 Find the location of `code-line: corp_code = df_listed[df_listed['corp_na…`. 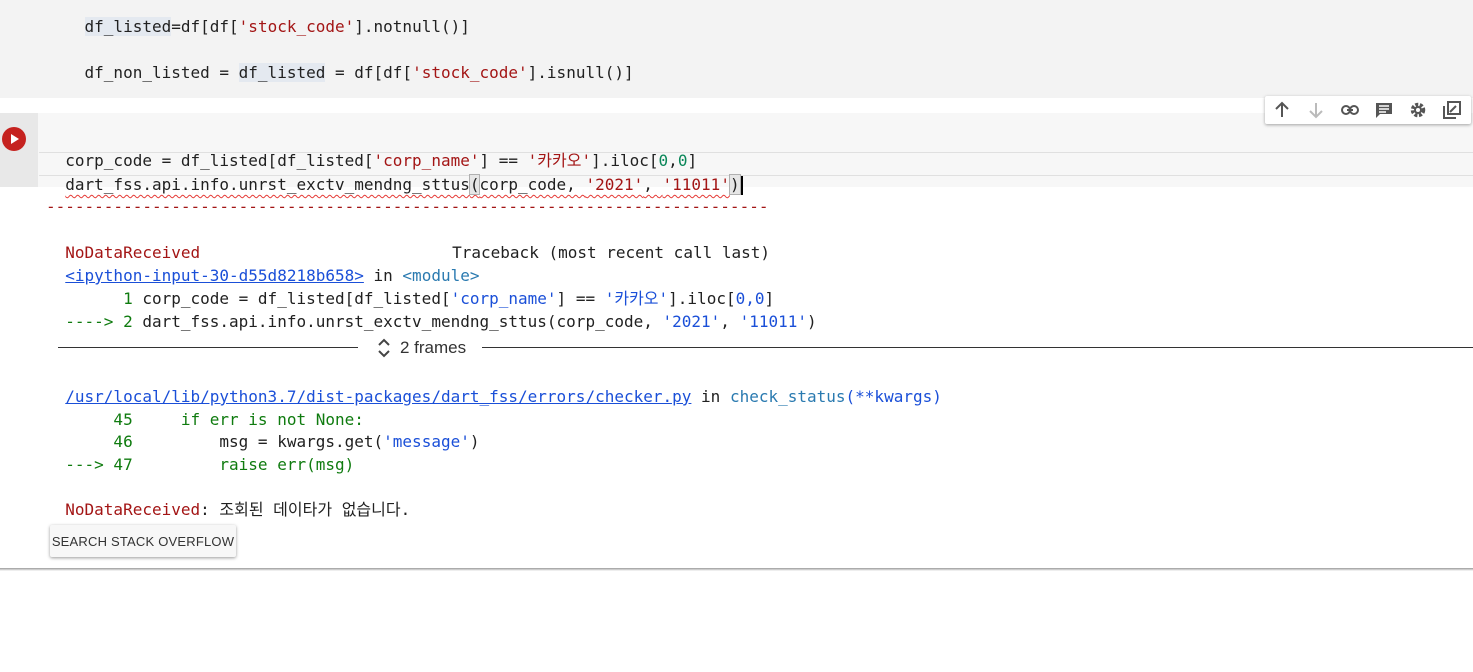

code-line: corp_code = df_listed[df_listed['corp_na… is located at coordinates (381, 160).